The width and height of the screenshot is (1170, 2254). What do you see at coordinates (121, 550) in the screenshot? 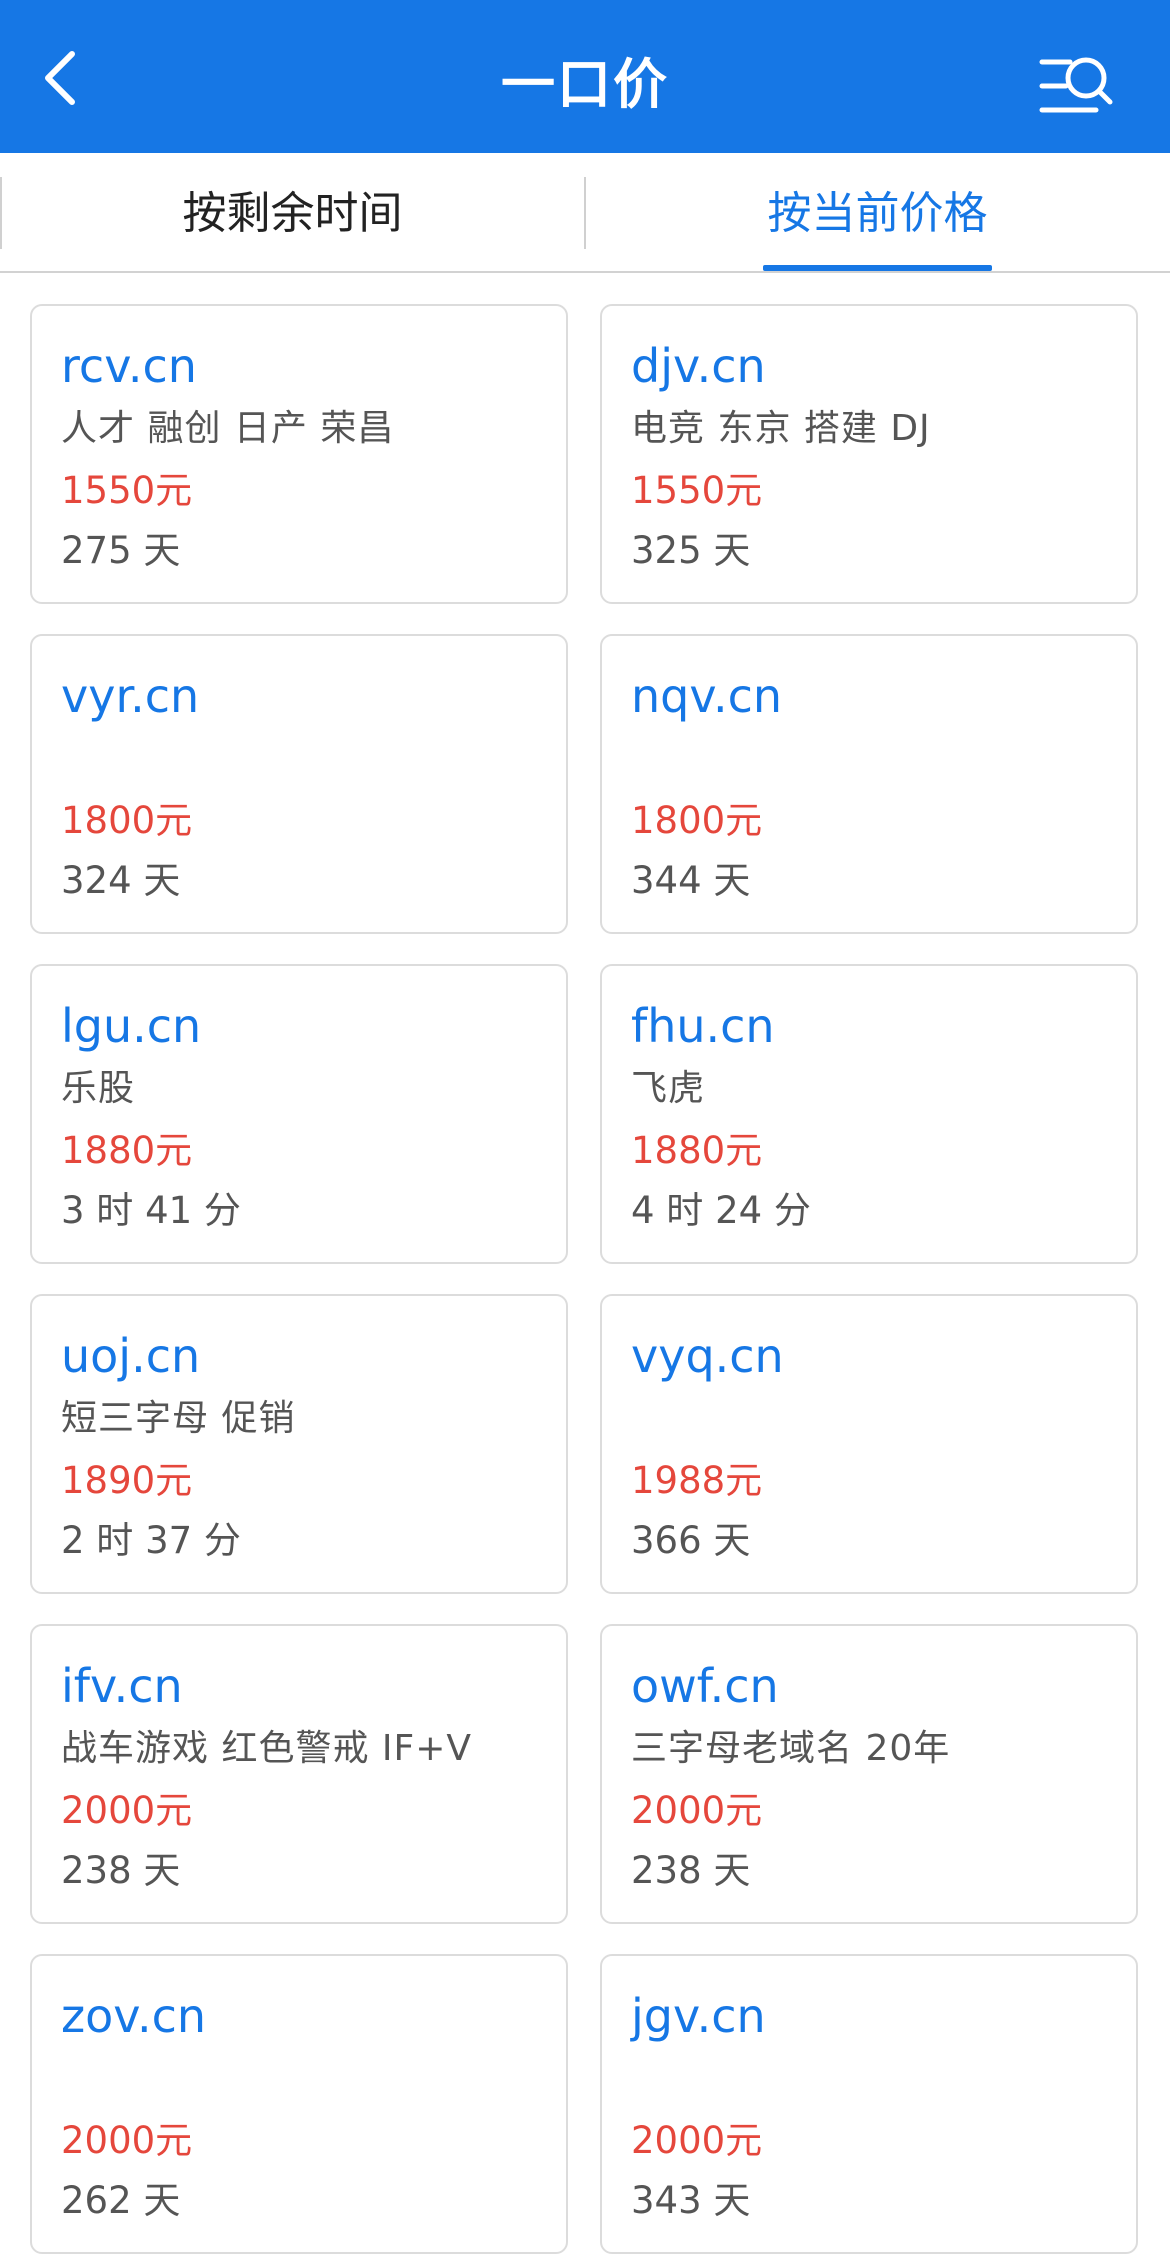
I see `time-remaining: 275 天` at bounding box center [121, 550].